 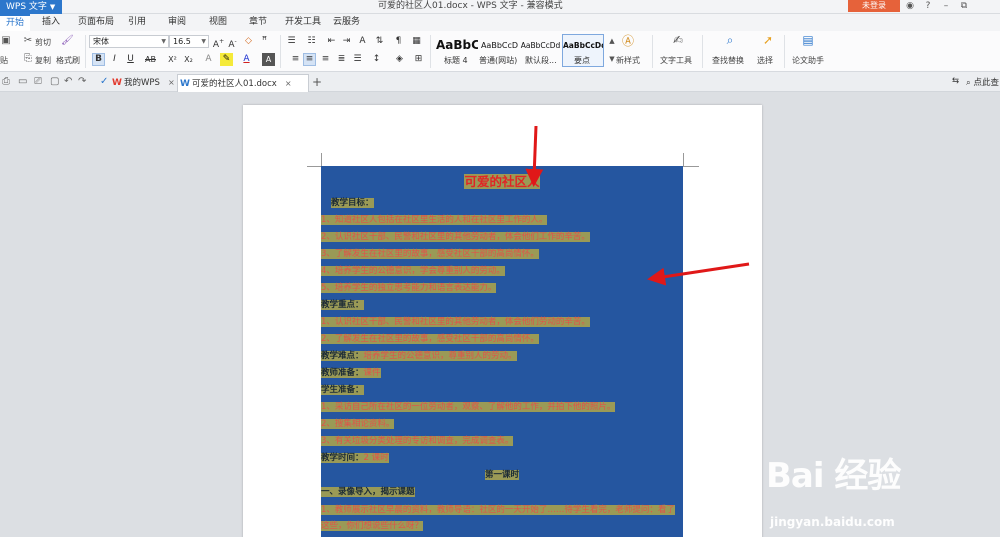 What do you see at coordinates (96, 22) in the screenshot?
I see `tab-page-layout: 页面布局` at bounding box center [96, 22].